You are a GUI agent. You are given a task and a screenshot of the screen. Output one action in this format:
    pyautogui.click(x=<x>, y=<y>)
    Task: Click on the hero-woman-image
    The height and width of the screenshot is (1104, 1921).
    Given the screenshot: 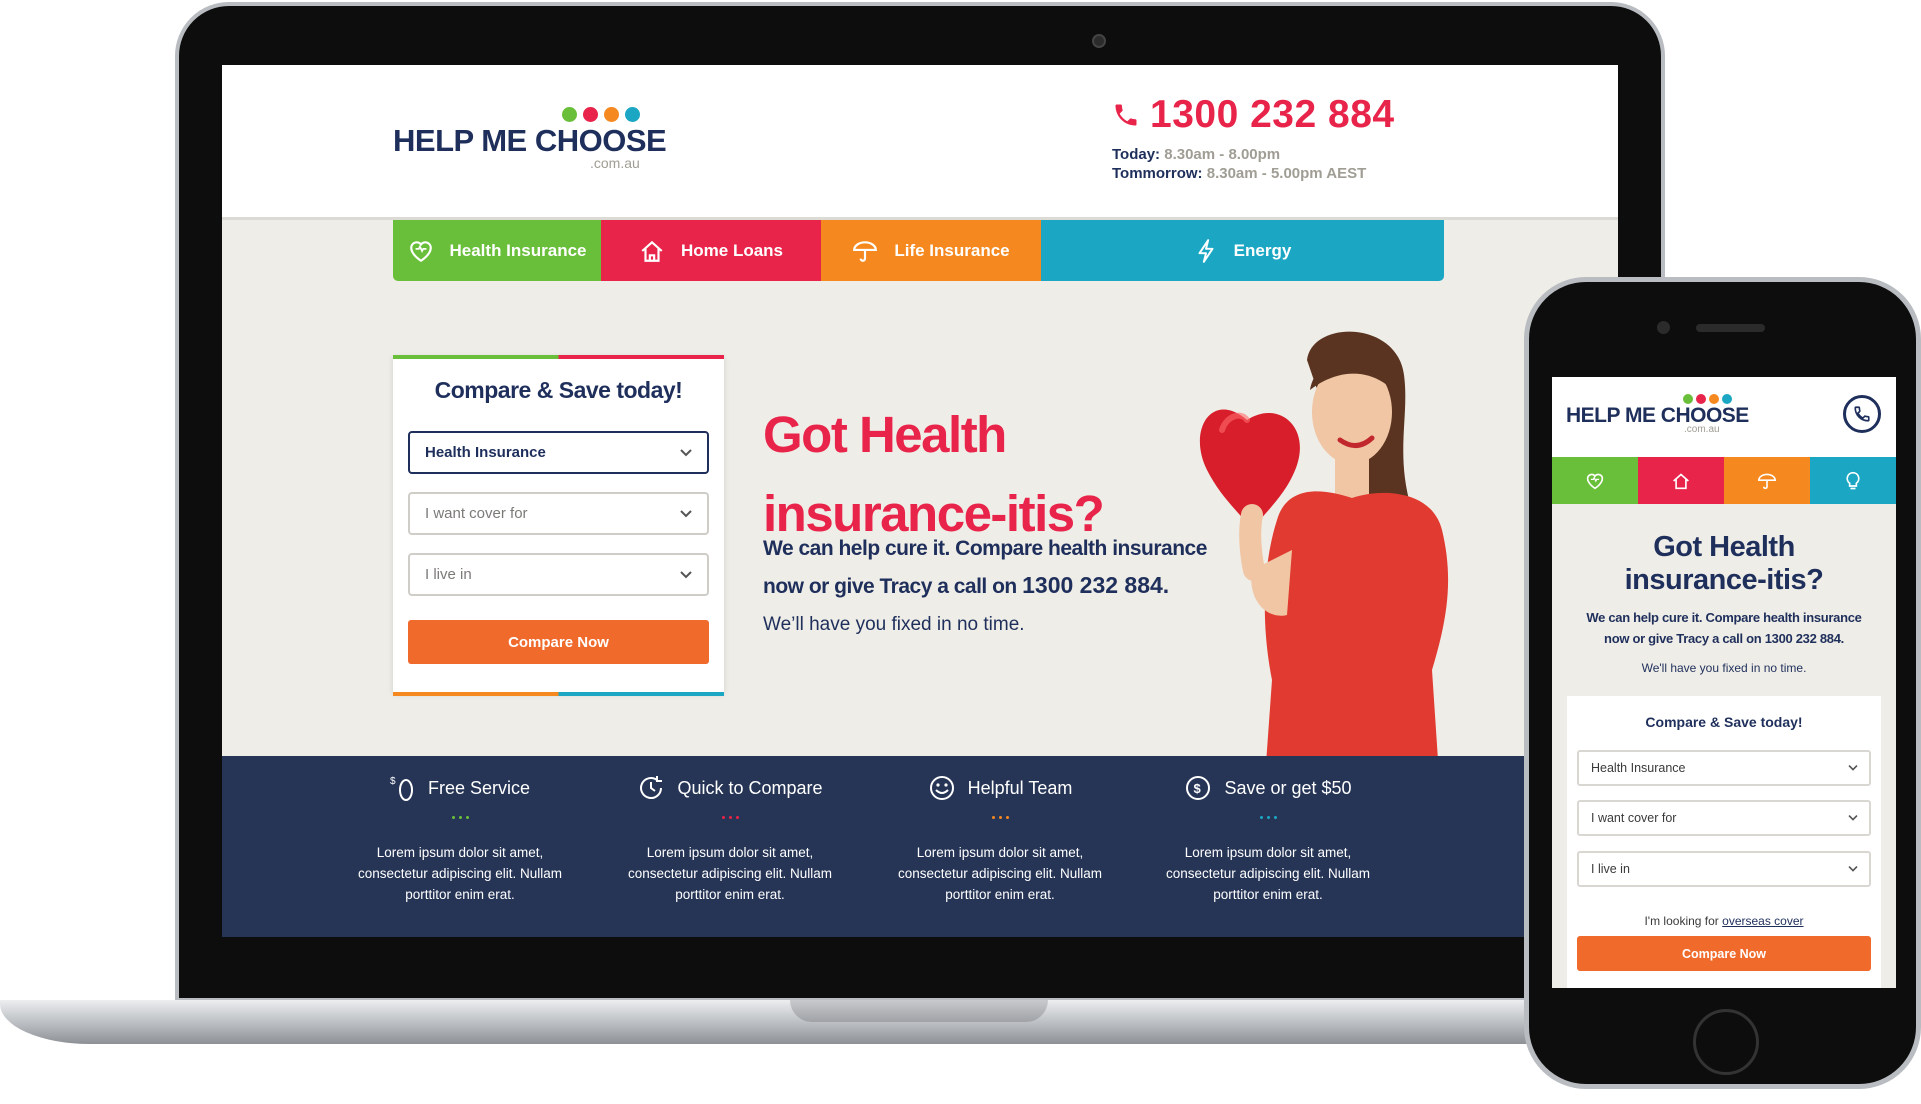 What is the action you would take?
    pyautogui.click(x=1324, y=575)
    